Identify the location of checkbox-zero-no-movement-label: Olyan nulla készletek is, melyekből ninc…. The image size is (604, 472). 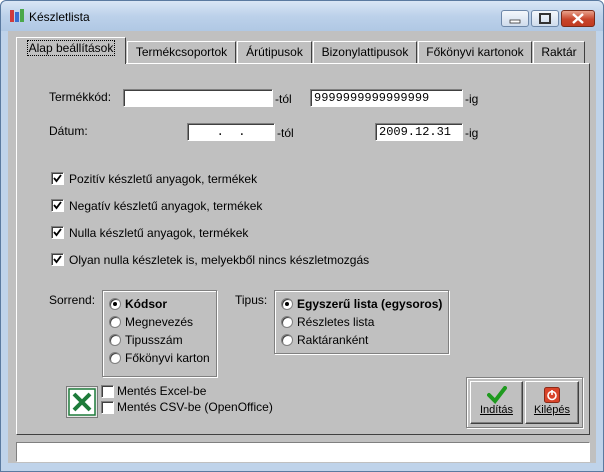
(219, 260).